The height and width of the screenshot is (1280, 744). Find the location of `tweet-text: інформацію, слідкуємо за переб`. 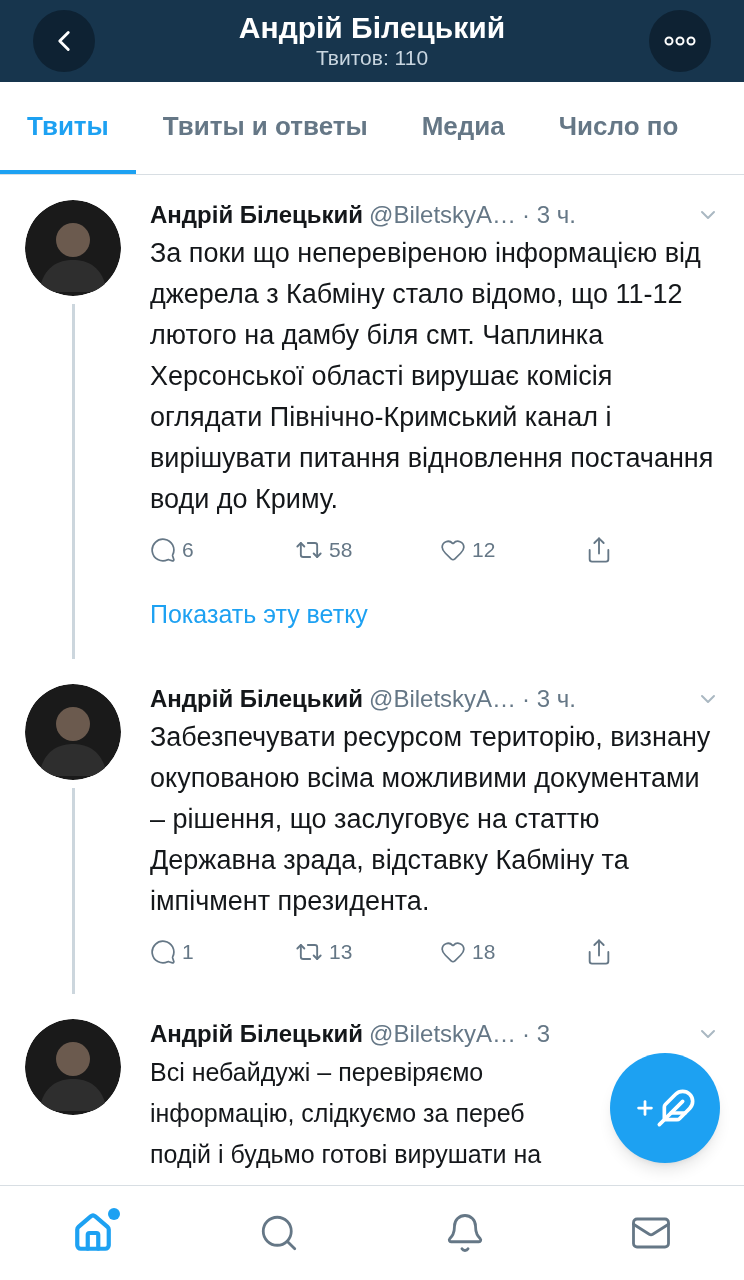

tweet-text: інформацію, слідкуємо за переб is located at coordinates (337, 1113).